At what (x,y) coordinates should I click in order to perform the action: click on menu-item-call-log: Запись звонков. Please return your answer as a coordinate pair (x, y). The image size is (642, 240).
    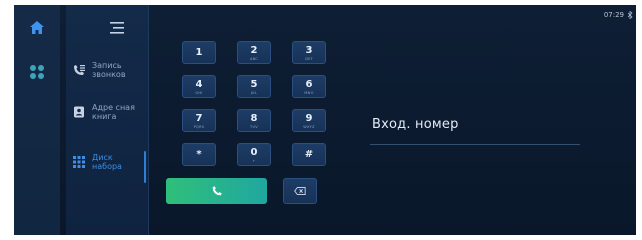
    Looking at the image, I should click on (109, 70).